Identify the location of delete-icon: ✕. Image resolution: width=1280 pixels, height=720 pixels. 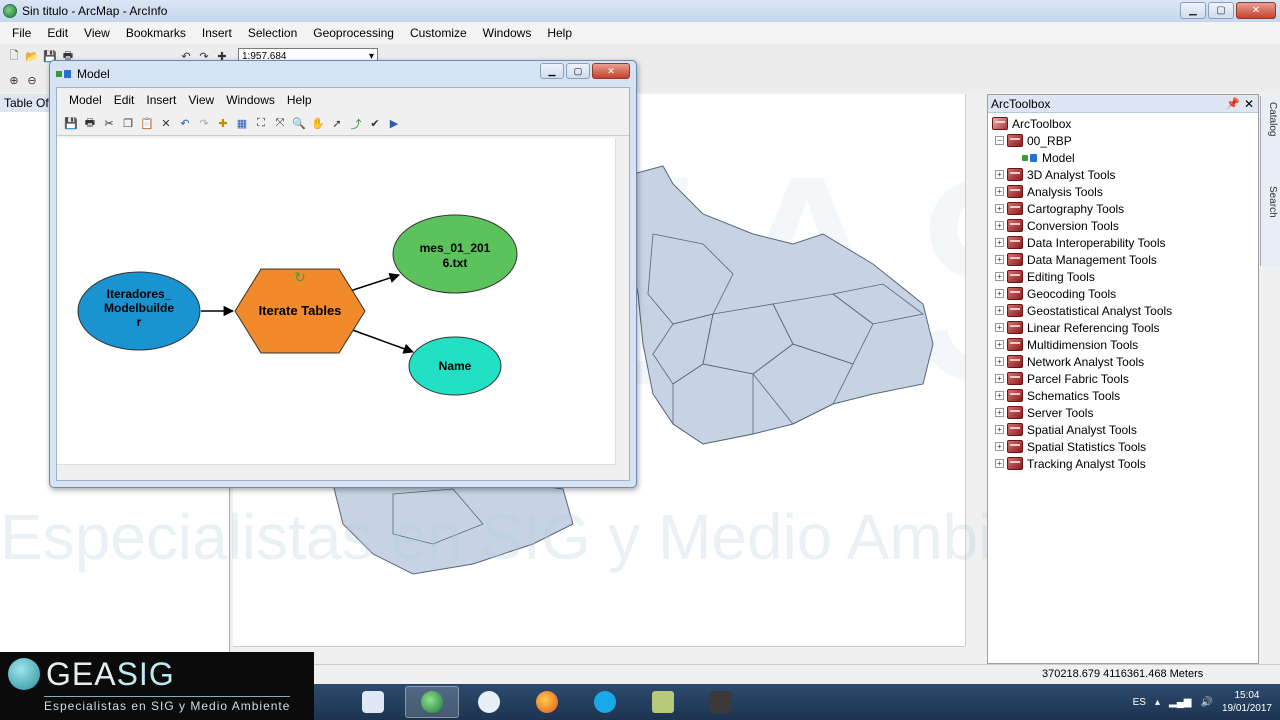
(166, 124).